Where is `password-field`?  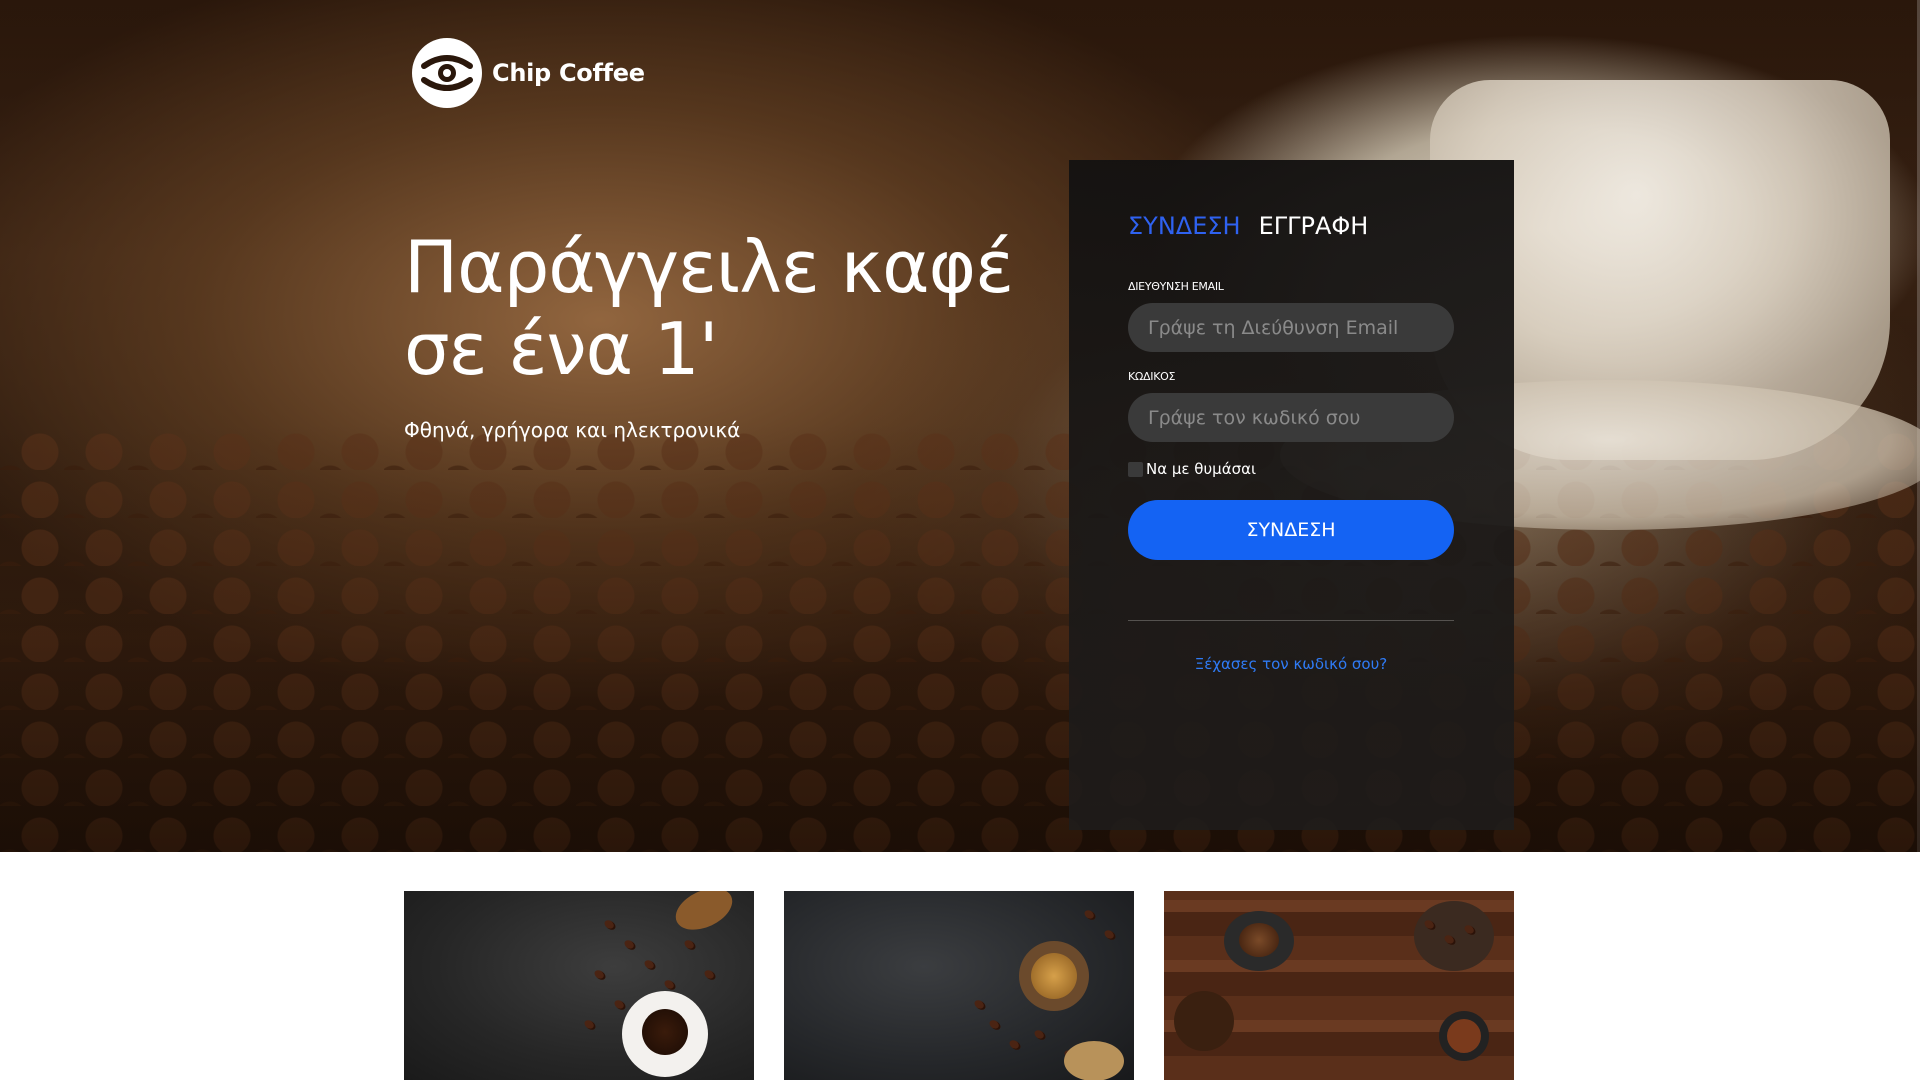 password-field is located at coordinates (1291, 417).